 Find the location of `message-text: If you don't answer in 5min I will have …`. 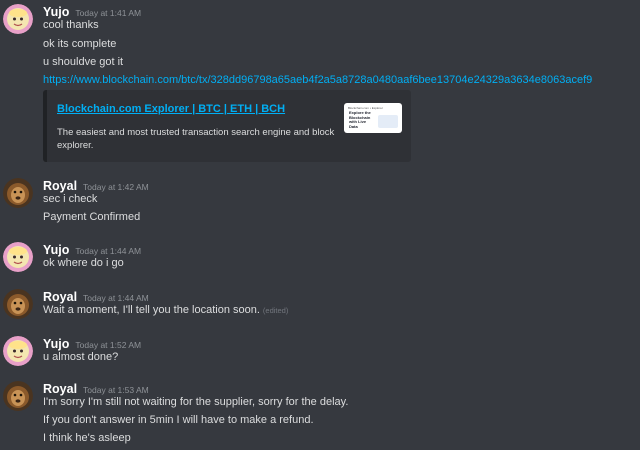

message-text: If you don't answer in 5min I will have … is located at coordinates (178, 420).